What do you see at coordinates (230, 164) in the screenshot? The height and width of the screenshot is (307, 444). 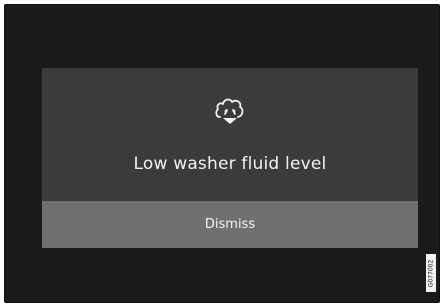 I see `notification-message: Low washer fluid level` at bounding box center [230, 164].